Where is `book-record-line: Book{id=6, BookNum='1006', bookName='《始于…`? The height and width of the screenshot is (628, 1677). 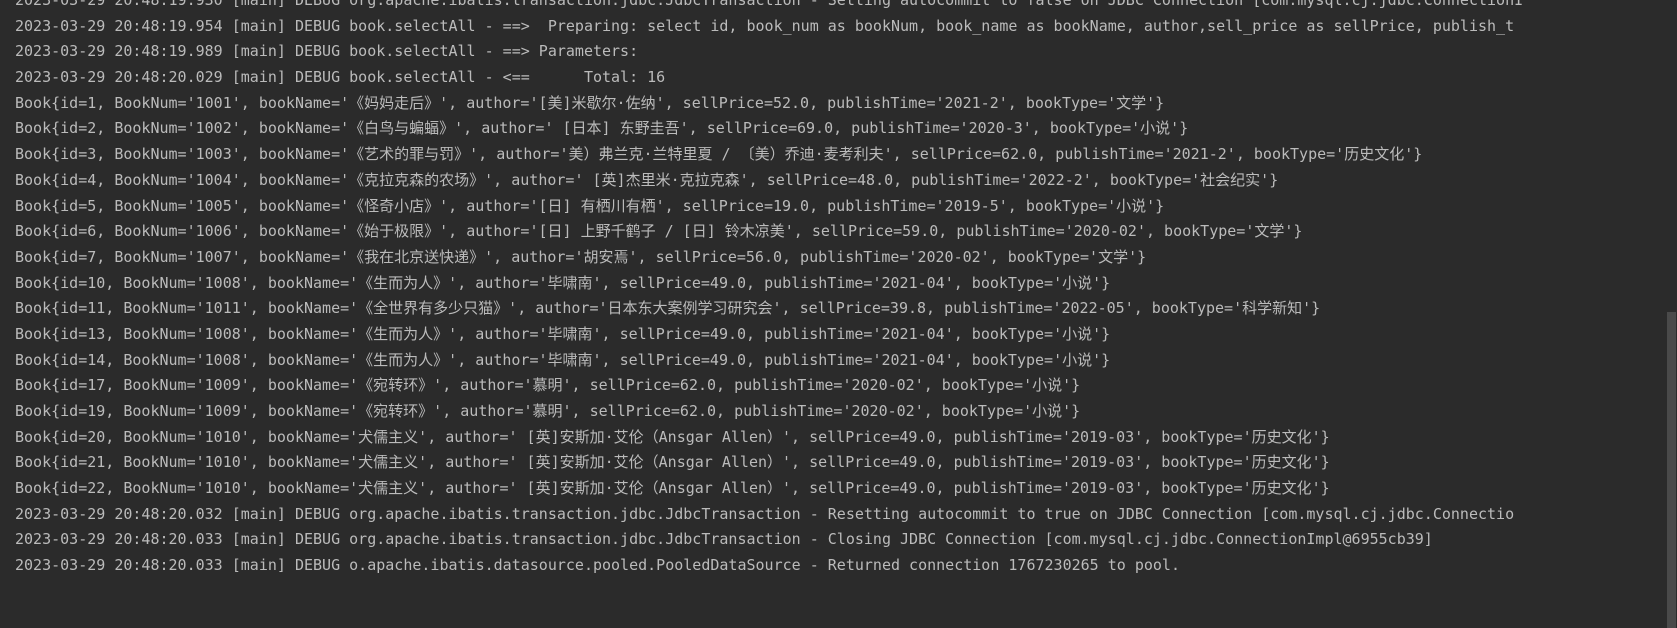 book-record-line: Book{id=6, BookNum='1006', bookName='《始于… is located at coordinates (659, 231).